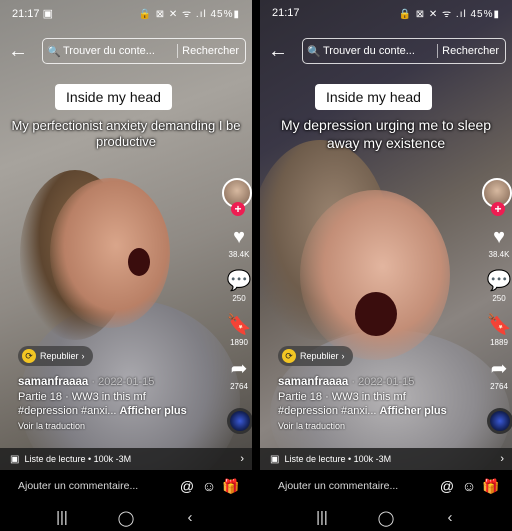 Image resolution: width=512 pixels, height=531 pixels. Describe the element at coordinates (47, 13) in the screenshot. I see `status-left-icon: ▣` at that location.